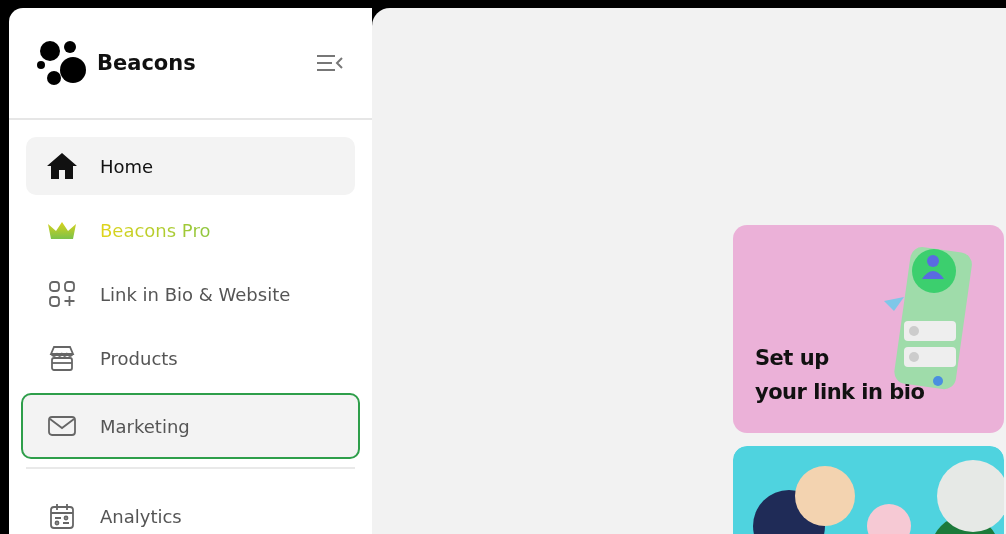 Image resolution: width=1006 pixels, height=534 pixels. I want to click on nav-item: Home, so click(190, 166).